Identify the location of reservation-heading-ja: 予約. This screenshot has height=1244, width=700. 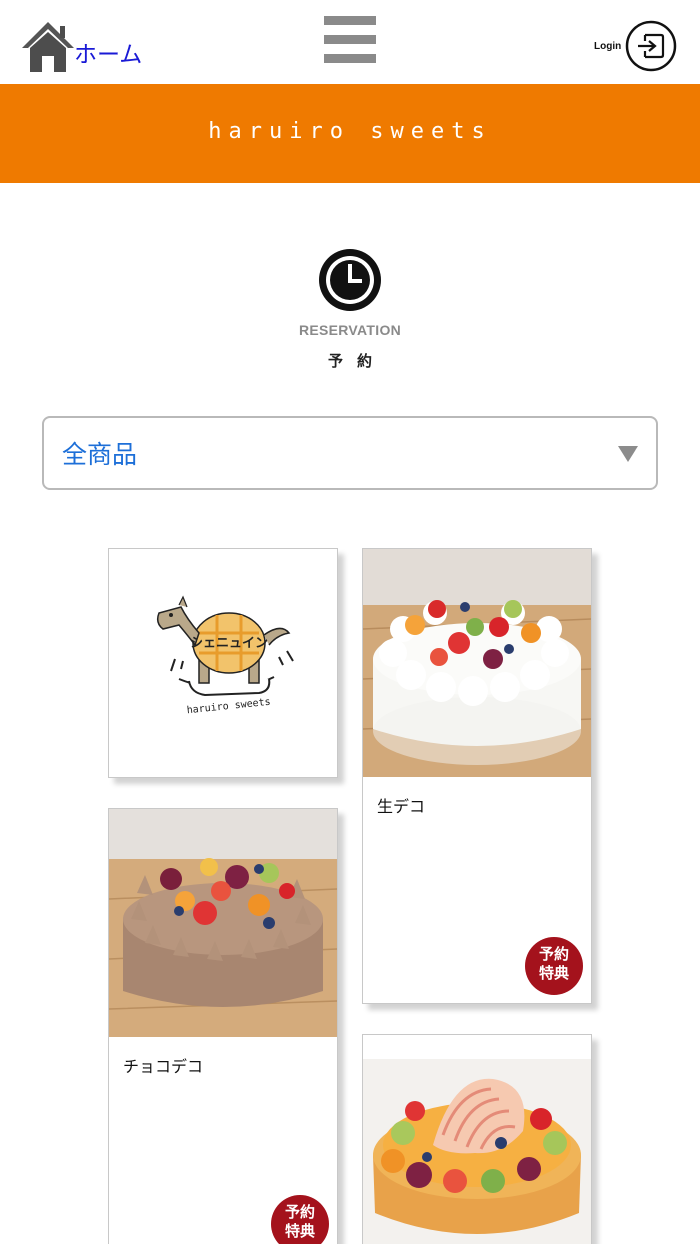
(356, 361).